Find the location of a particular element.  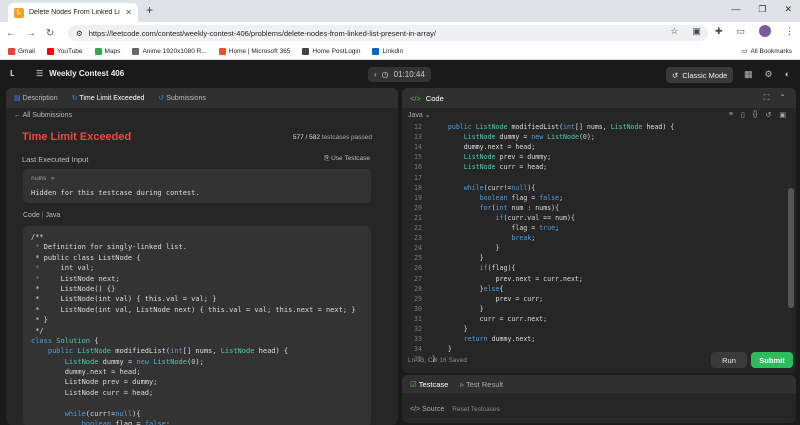

code-line: * ListNode(int val) { this.val = val; } is located at coordinates (124, 299).